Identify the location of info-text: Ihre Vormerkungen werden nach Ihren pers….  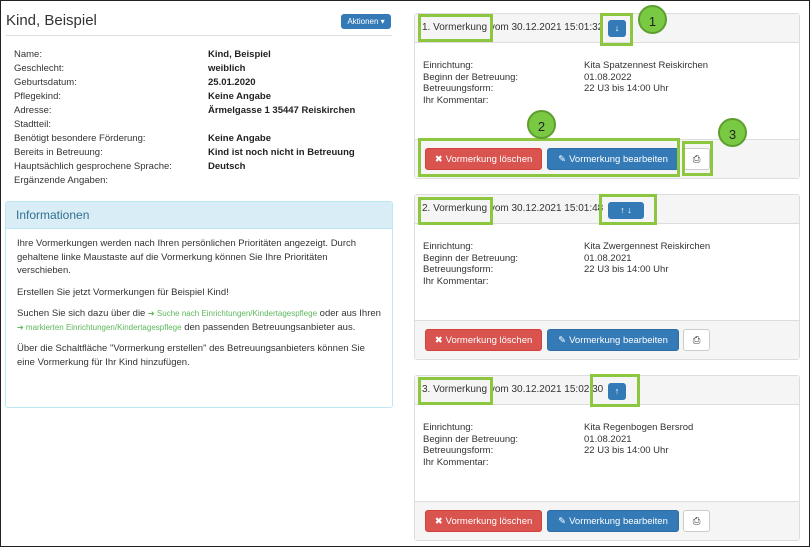
(187, 257).